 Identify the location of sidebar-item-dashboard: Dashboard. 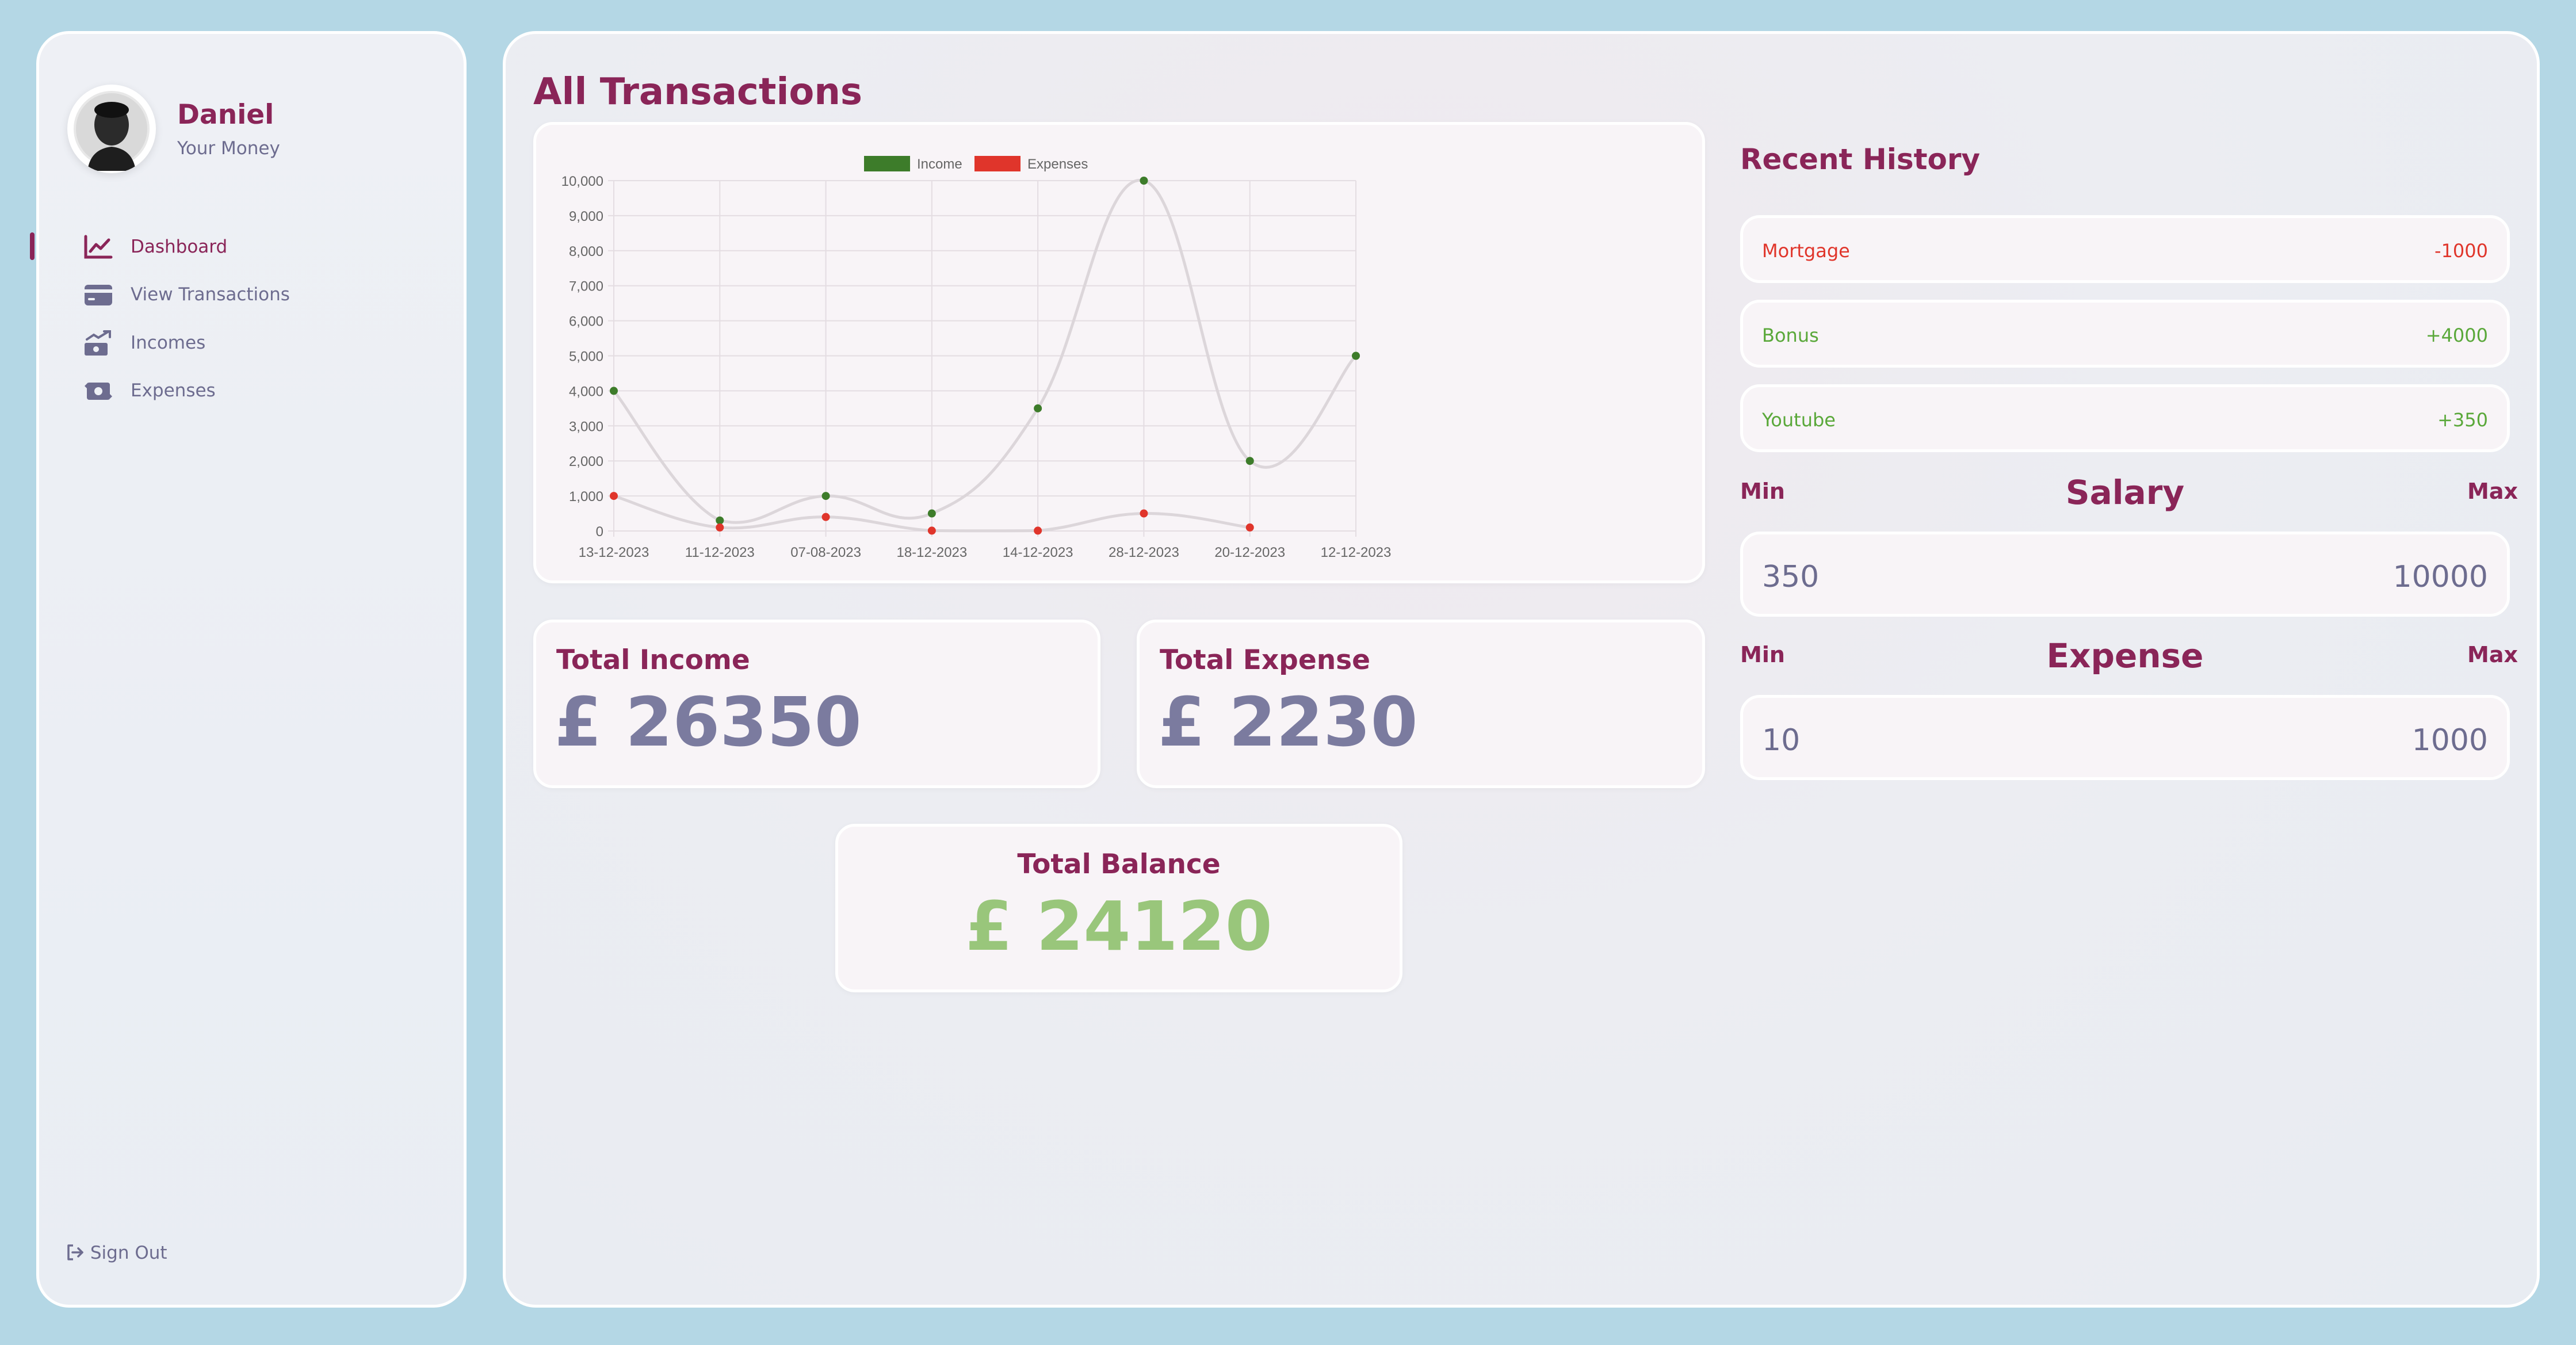
(213, 247).